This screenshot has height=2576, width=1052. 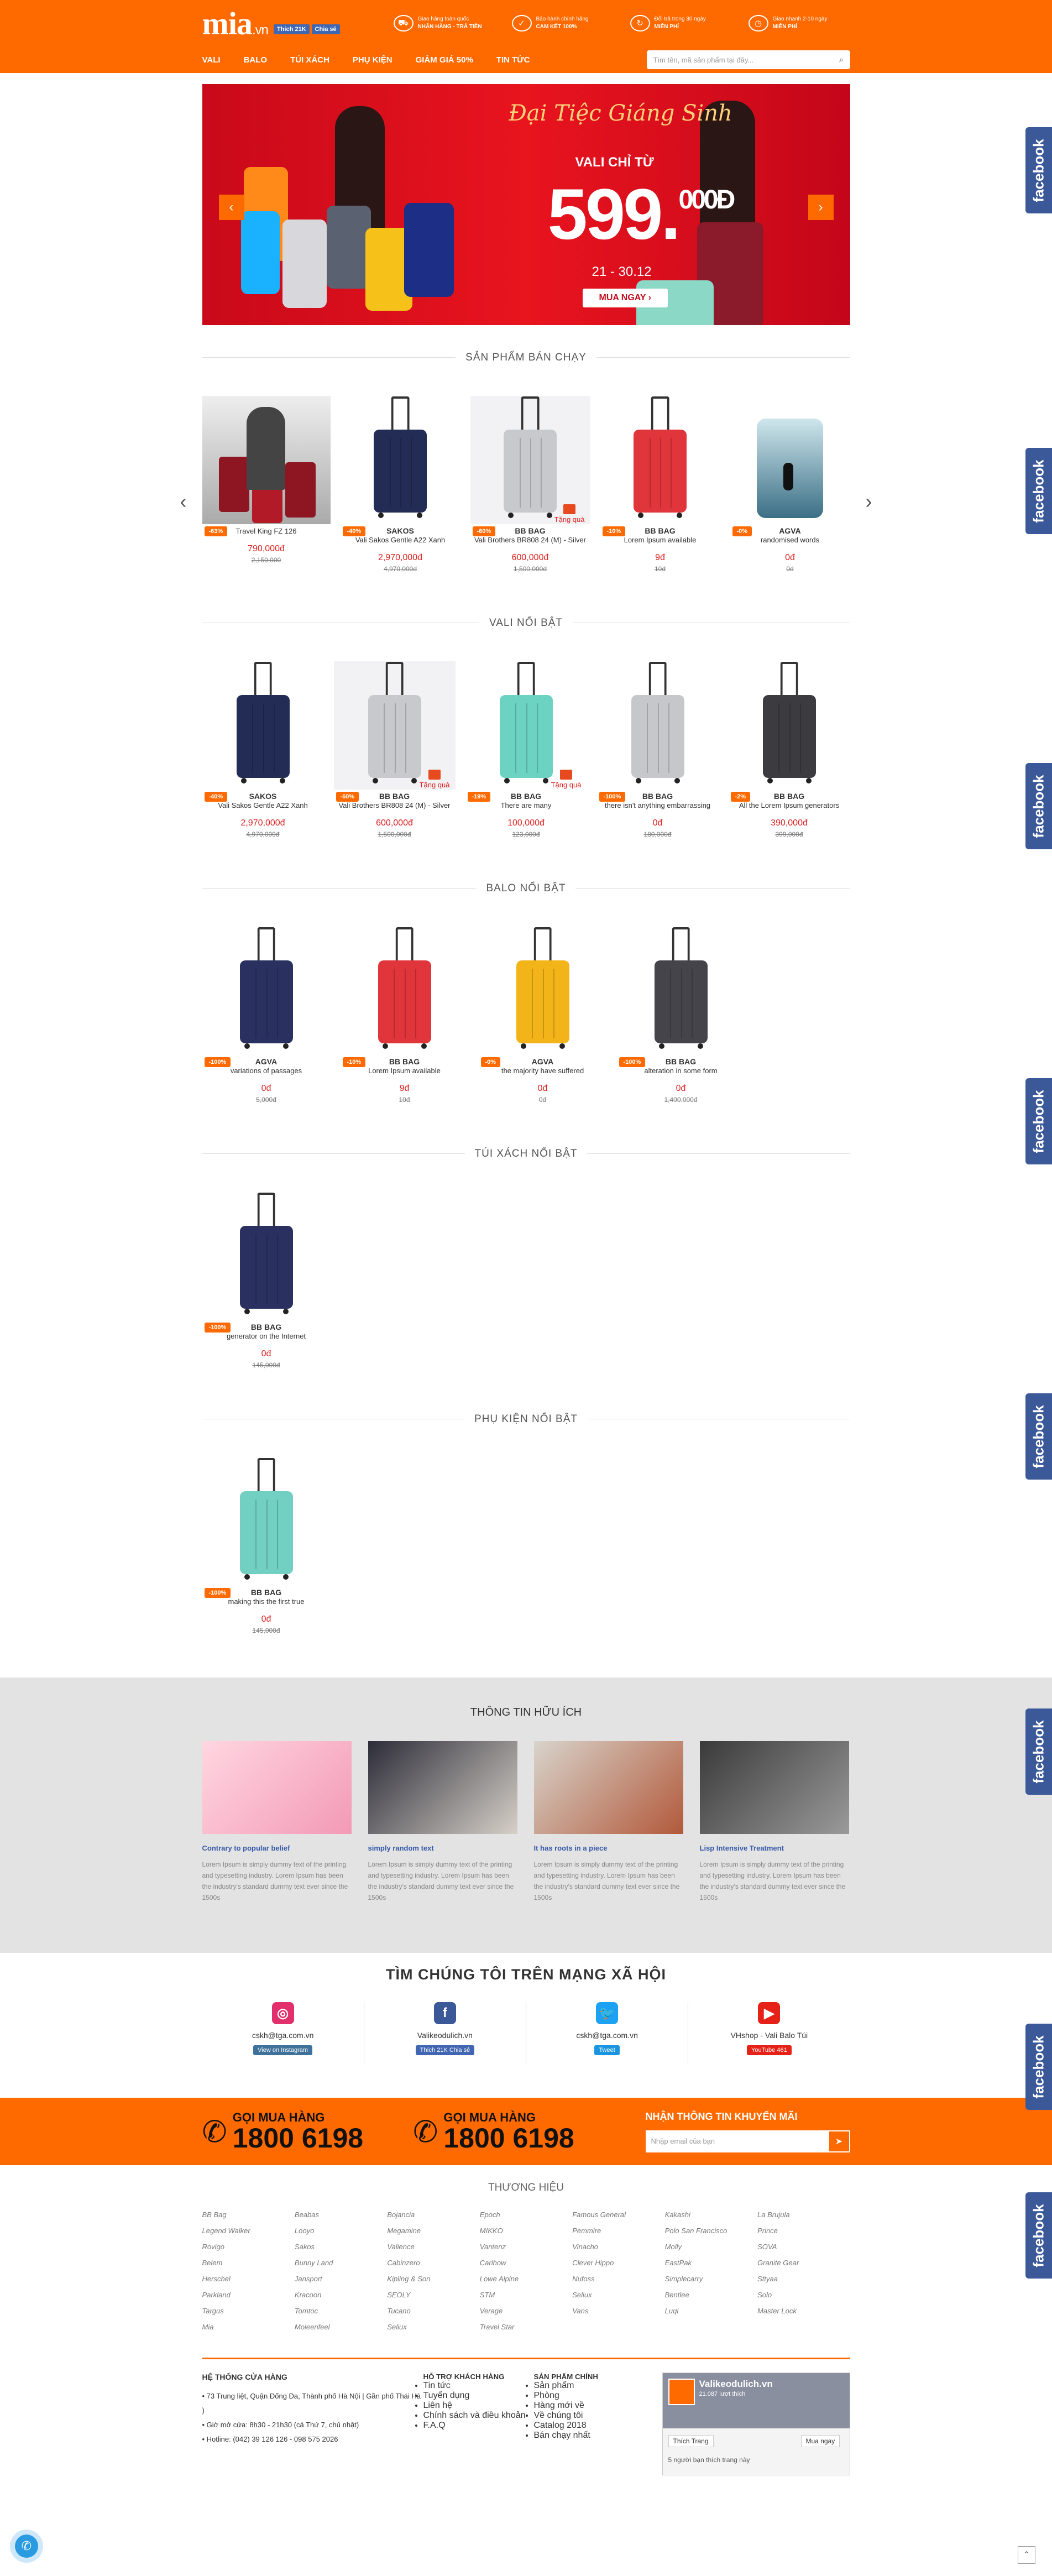 What do you see at coordinates (803, 2247) in the screenshot?
I see `brand-link: SOVA` at bounding box center [803, 2247].